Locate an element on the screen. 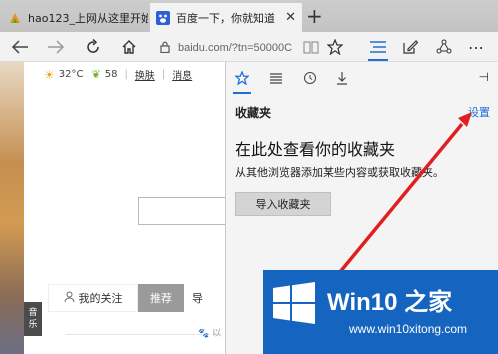  refresh-icon is located at coordinates (93, 47).